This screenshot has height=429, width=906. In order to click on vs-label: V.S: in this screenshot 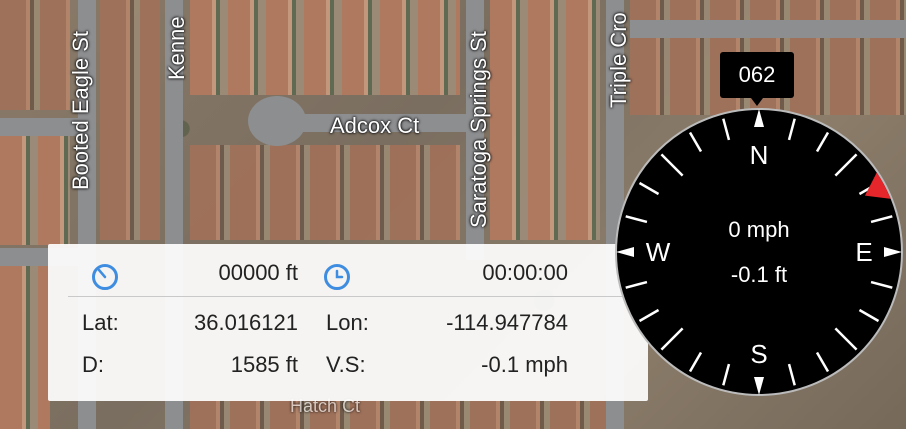, I will do `click(346, 364)`.